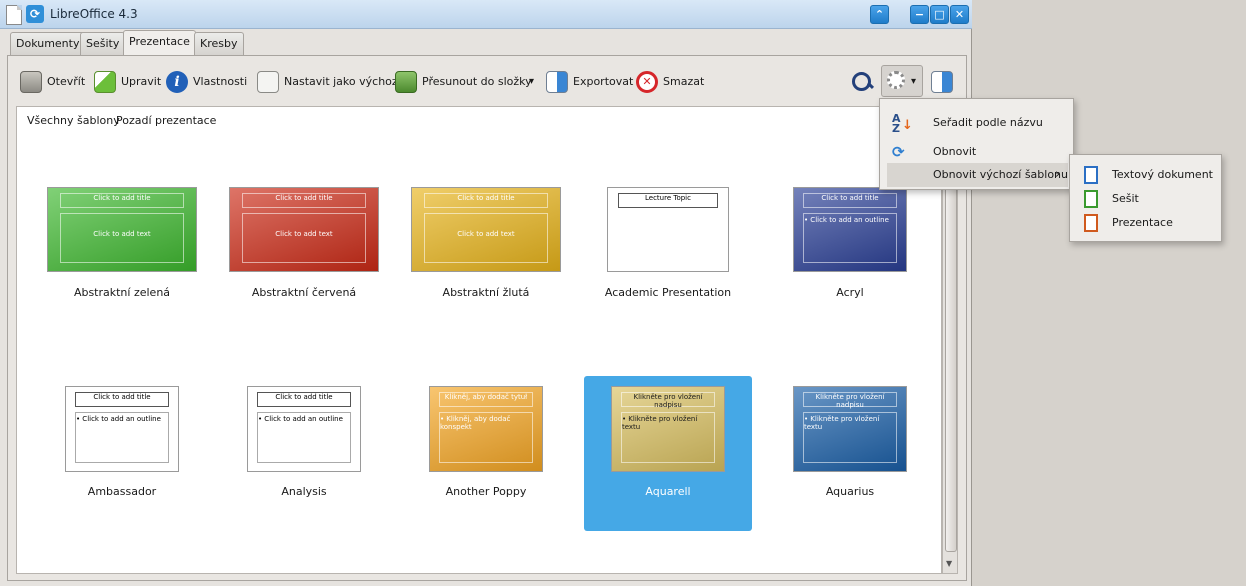  I want to click on template-name: Analysis, so click(304, 491).